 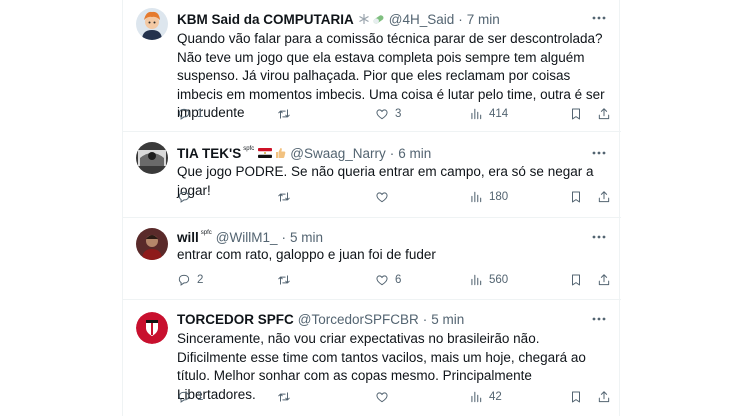 I want to click on reply-count: 1, so click(x=200, y=114).